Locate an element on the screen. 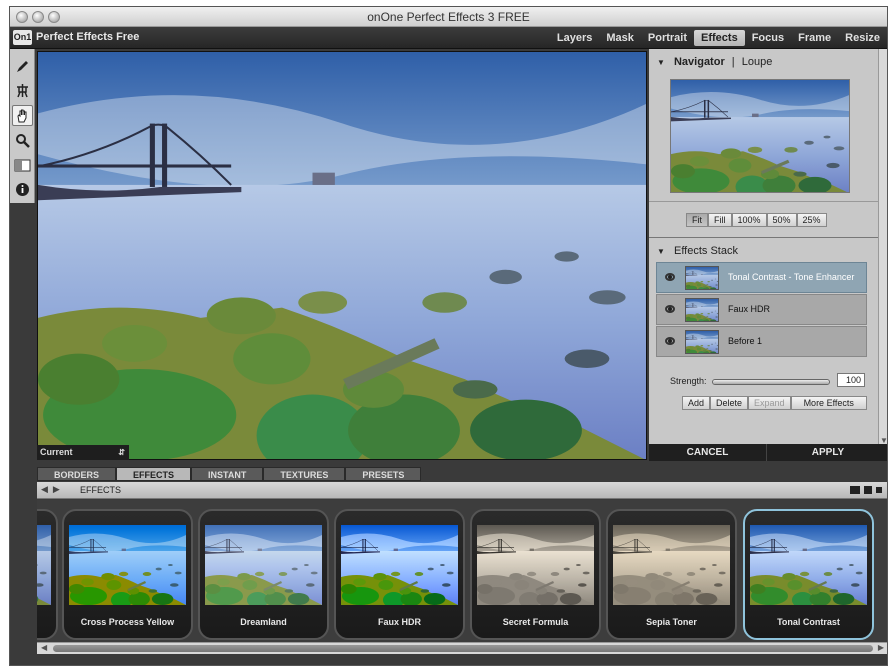  tab-borders: BORDERS is located at coordinates (77, 474).